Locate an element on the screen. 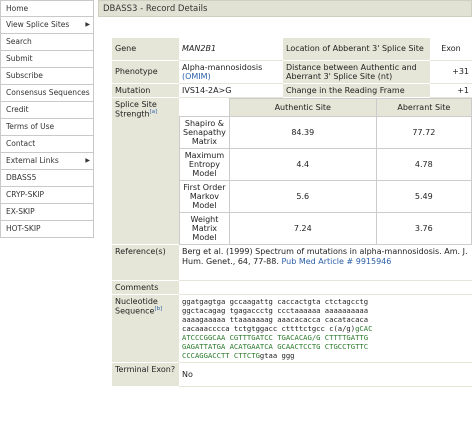  sidebar-item-label: Search is located at coordinates (19, 41).